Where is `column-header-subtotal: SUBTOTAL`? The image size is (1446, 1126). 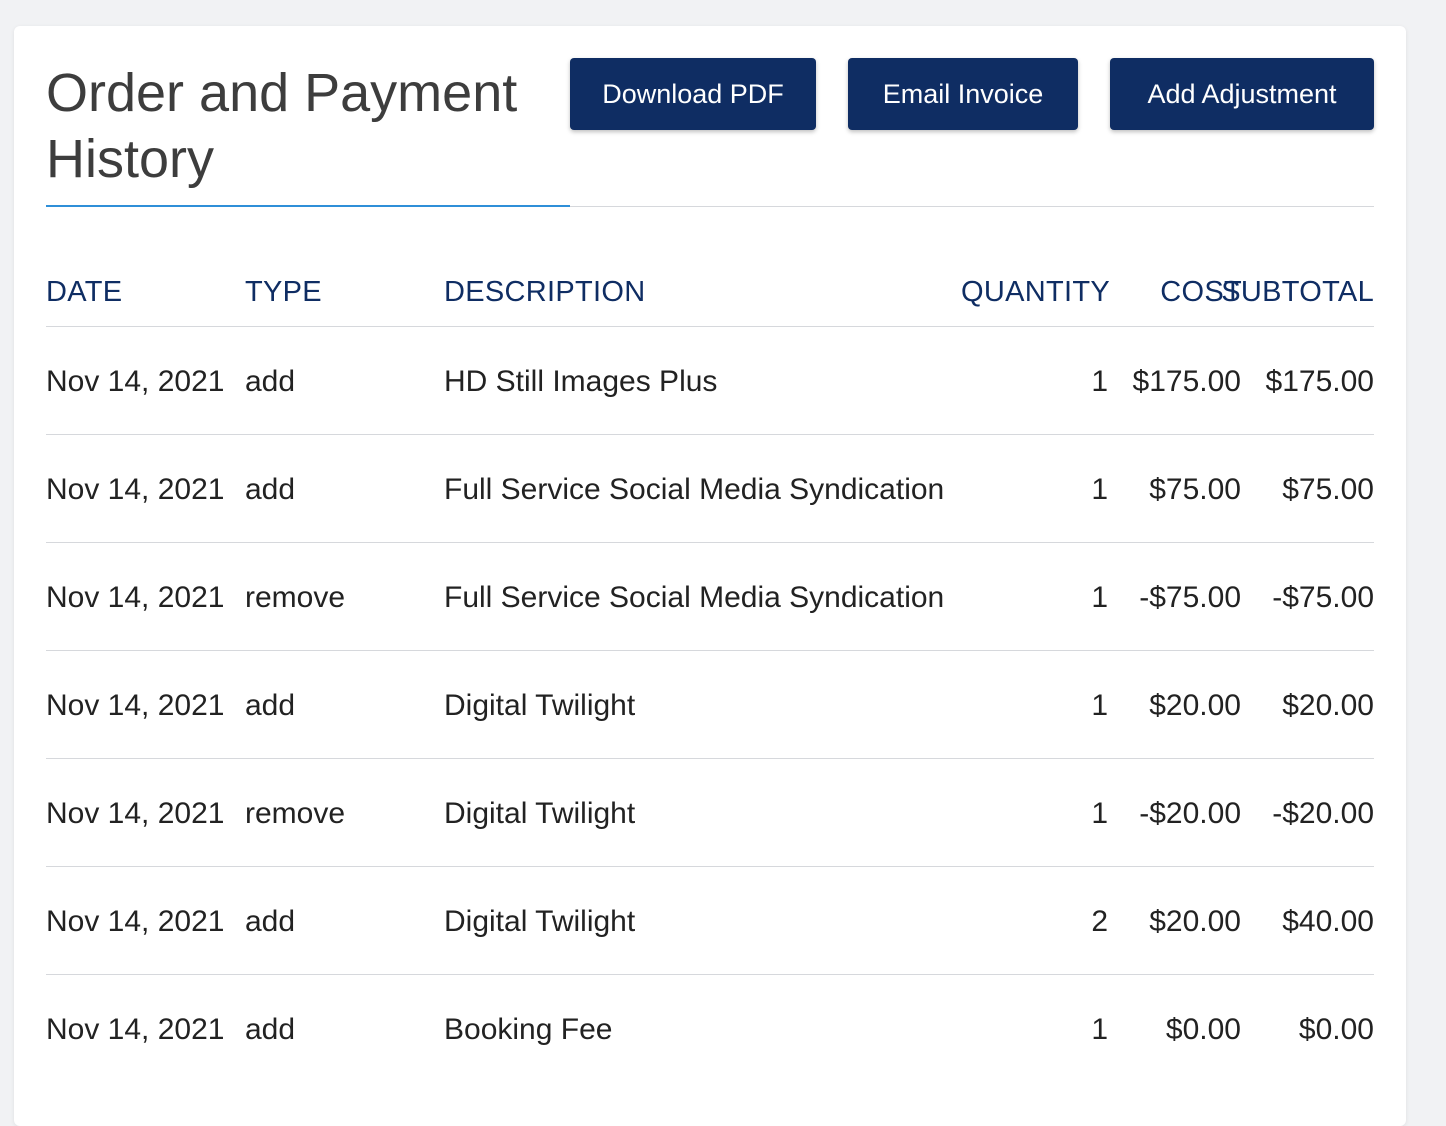
column-header-subtotal: SUBTOTAL is located at coordinates (1297, 292).